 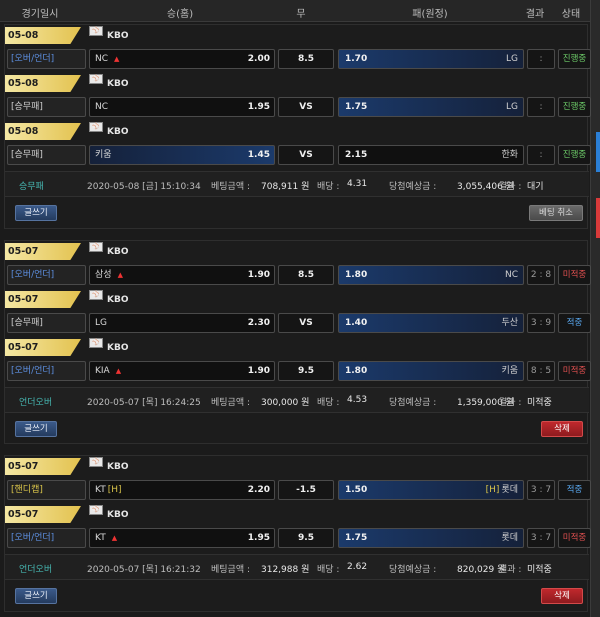 I want to click on away-odds-value: 1.50, so click(x=356, y=490).